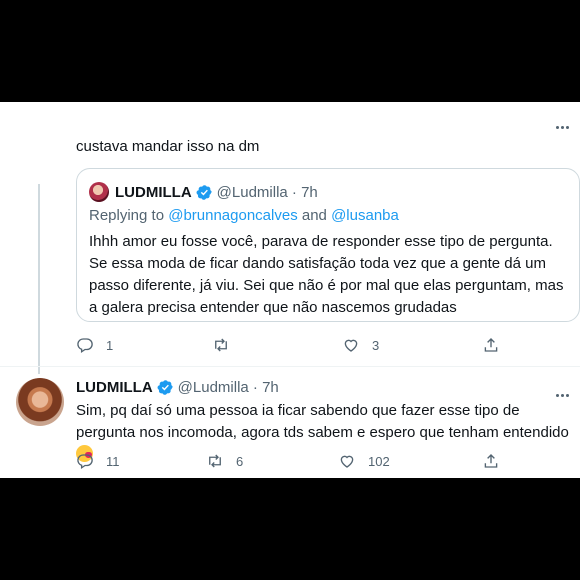 This screenshot has height=580, width=580. Describe the element at coordinates (224, 461) in the screenshot. I see `retweet-button: 6` at that location.